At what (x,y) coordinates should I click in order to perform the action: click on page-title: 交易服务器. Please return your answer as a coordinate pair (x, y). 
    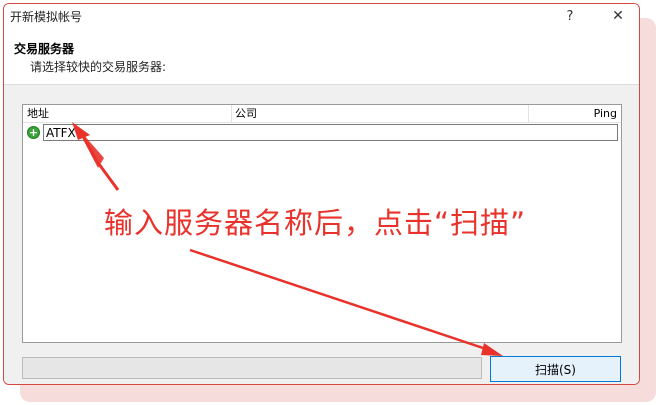
    Looking at the image, I should click on (44, 49).